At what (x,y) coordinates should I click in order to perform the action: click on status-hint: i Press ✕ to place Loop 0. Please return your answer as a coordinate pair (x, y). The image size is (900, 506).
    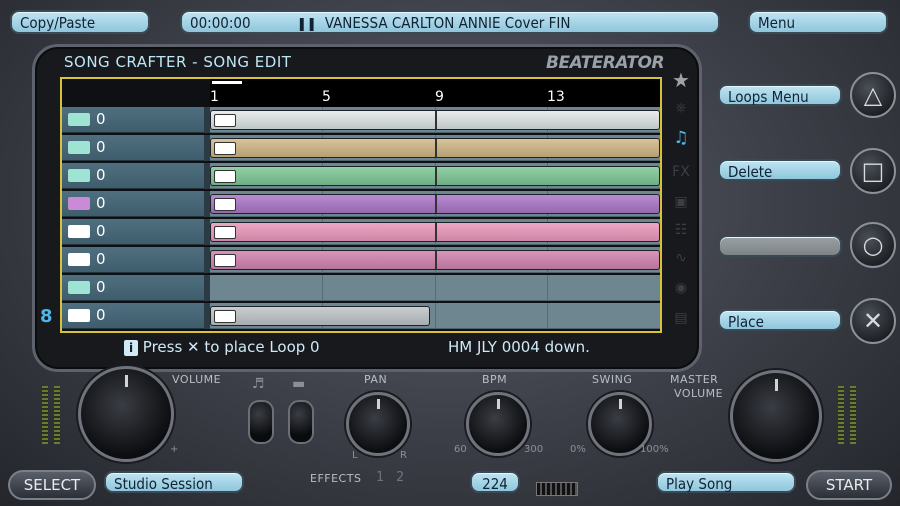
    Looking at the image, I should click on (222, 347).